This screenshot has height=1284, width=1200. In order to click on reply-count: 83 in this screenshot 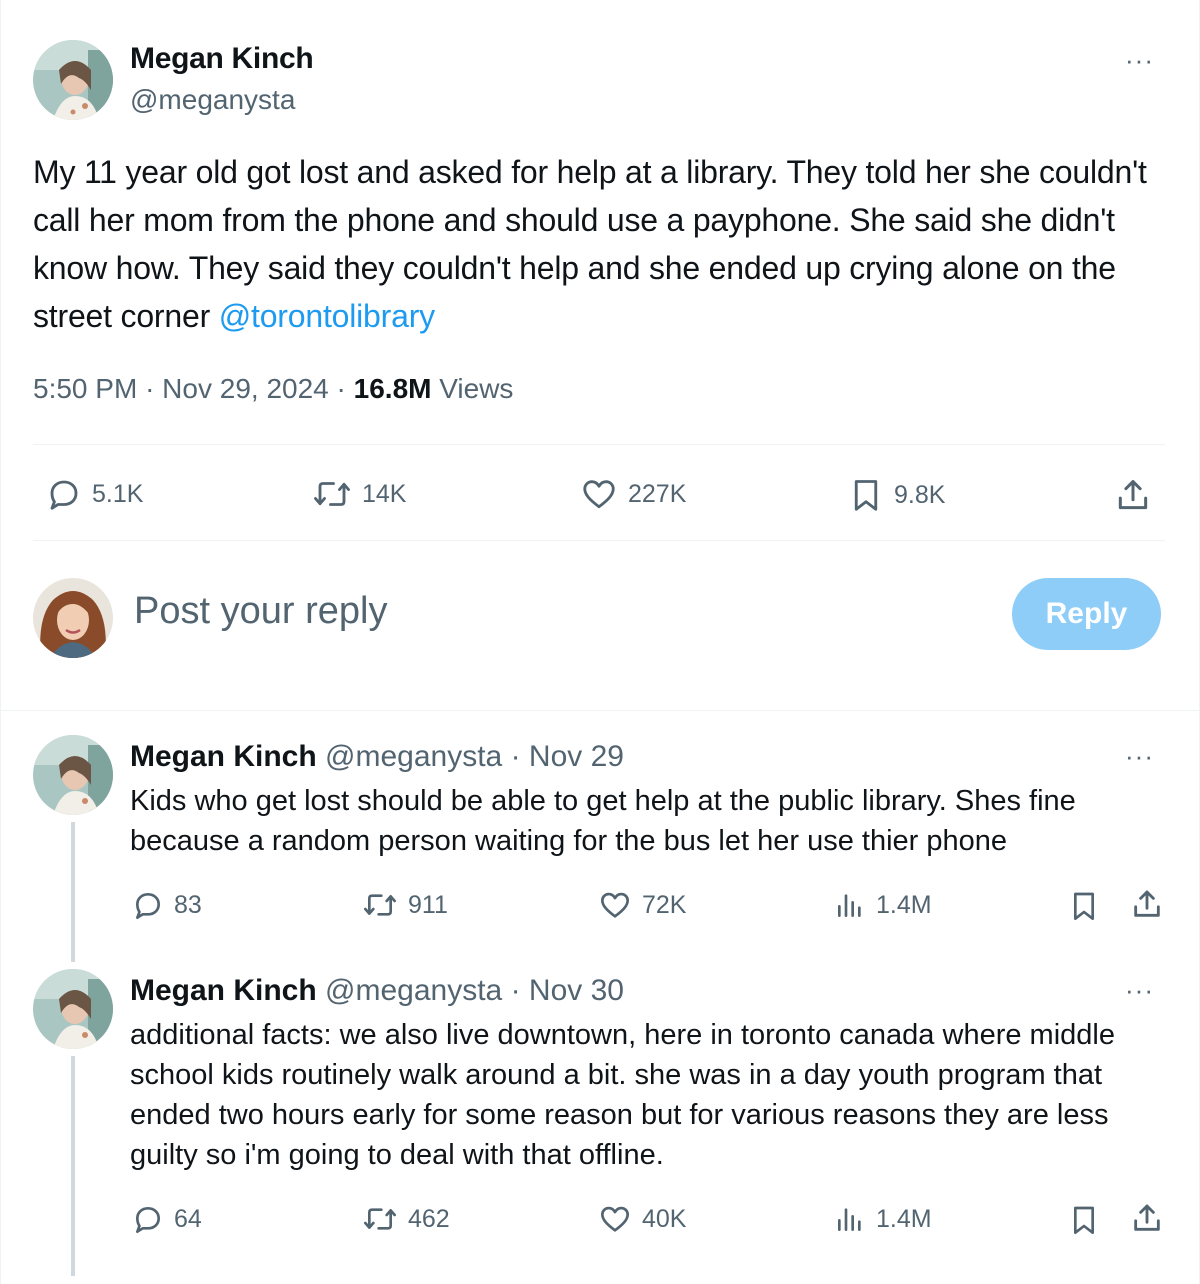, I will do `click(188, 904)`.